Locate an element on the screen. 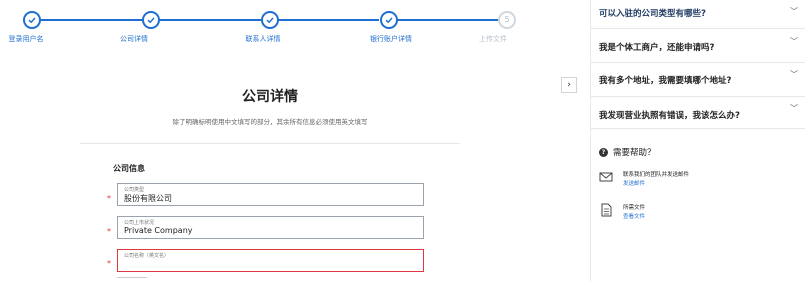 This screenshot has height=281, width=805. field-label: 公司上市状况 is located at coordinates (139, 223).